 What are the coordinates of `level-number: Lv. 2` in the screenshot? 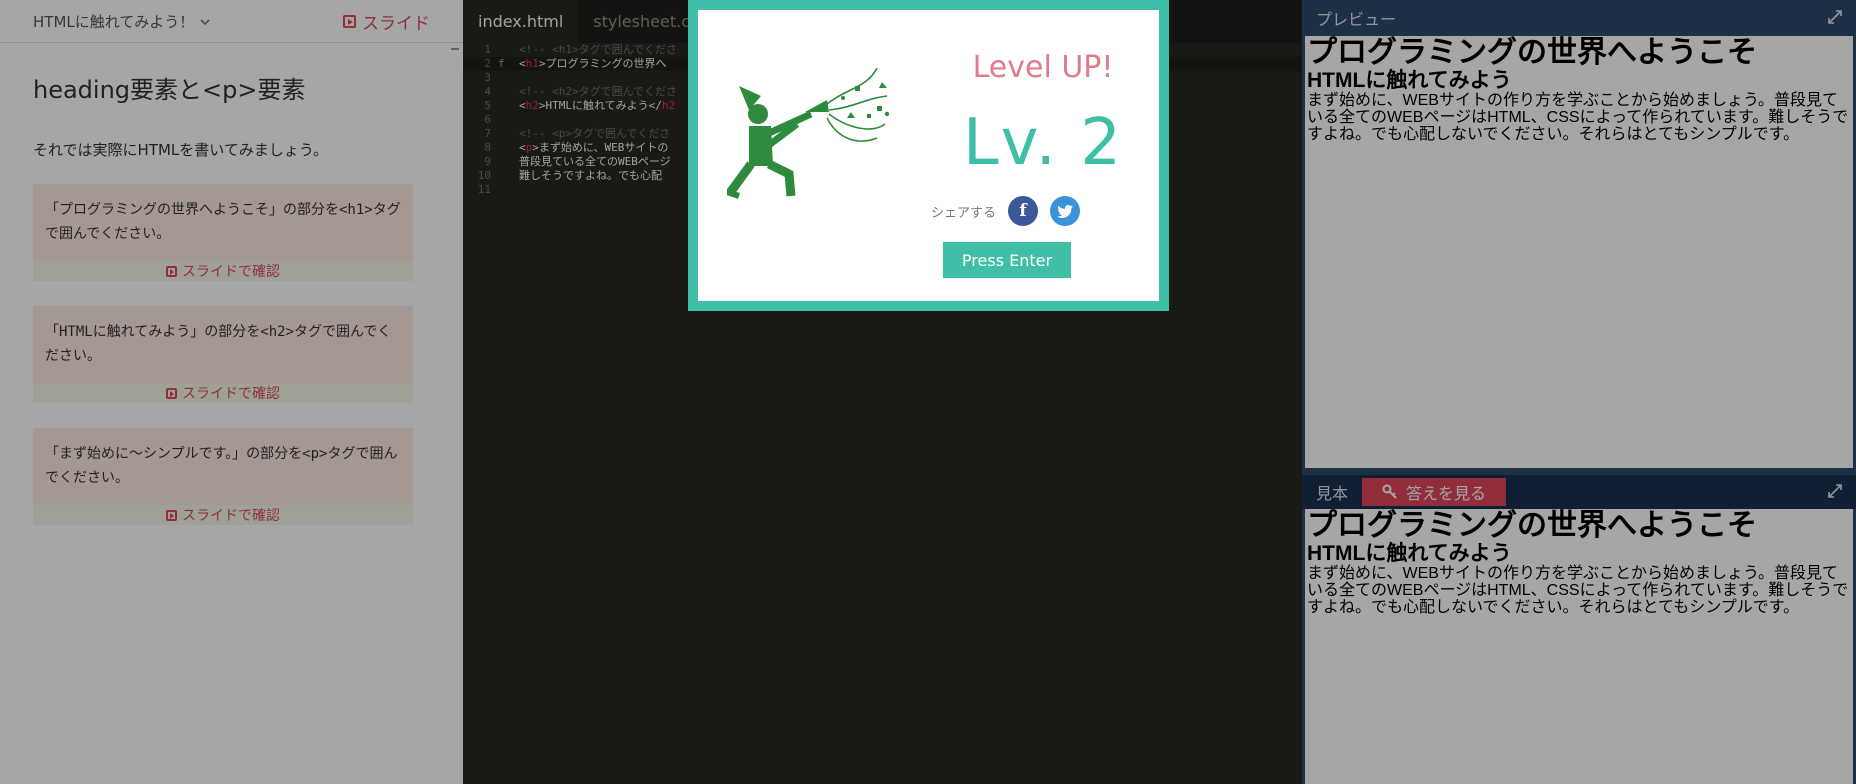 It's located at (1043, 143).